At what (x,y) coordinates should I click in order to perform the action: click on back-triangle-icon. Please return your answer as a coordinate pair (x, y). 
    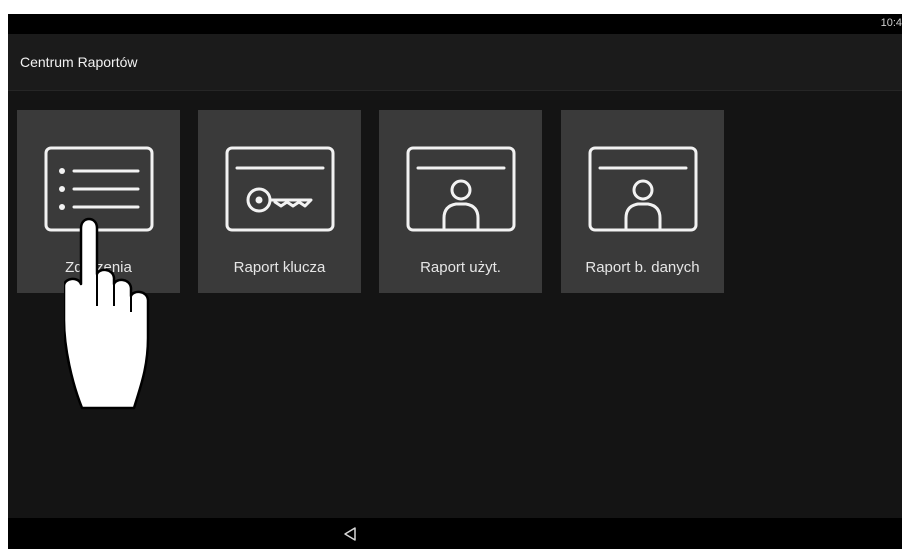
    Looking at the image, I should click on (350, 534).